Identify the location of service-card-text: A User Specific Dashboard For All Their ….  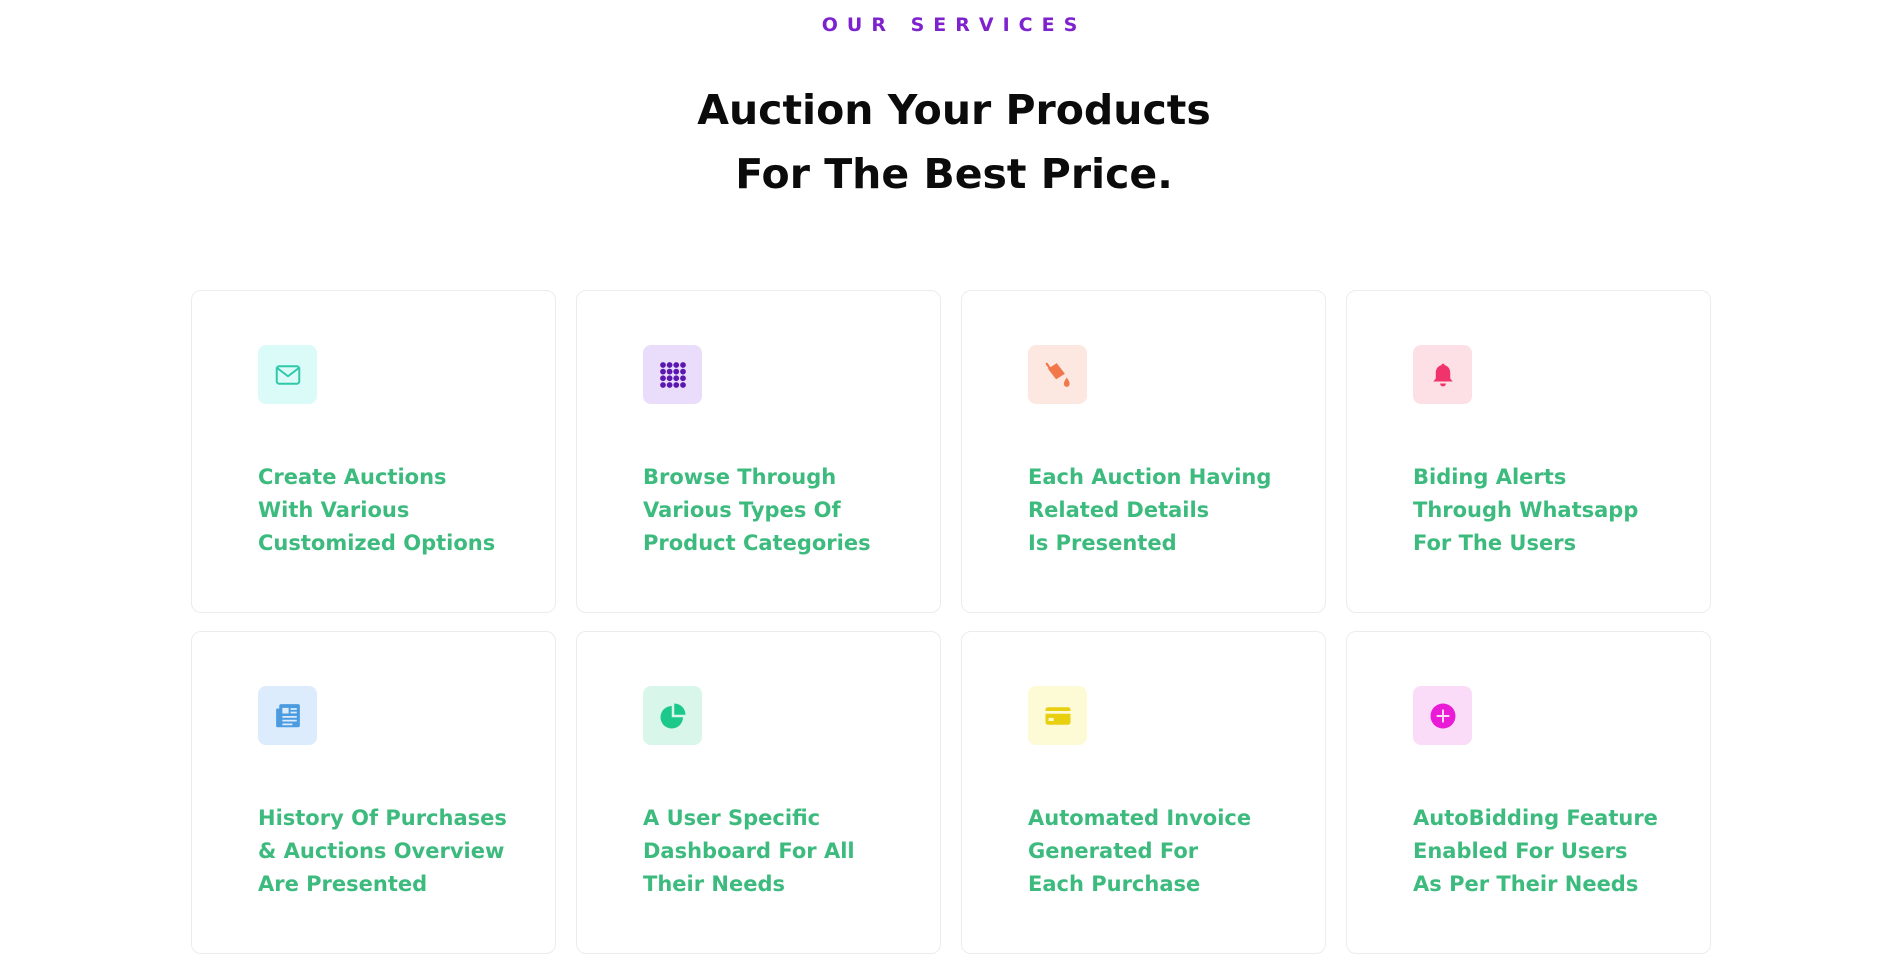
(788, 851).